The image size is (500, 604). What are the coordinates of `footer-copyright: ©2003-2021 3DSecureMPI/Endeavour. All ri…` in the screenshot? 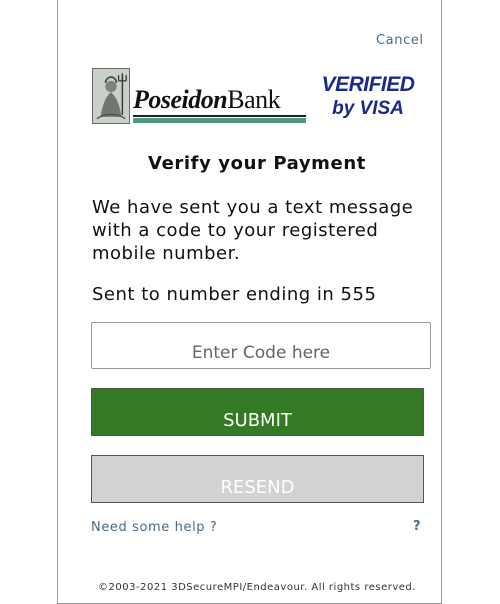 It's located at (257, 587).